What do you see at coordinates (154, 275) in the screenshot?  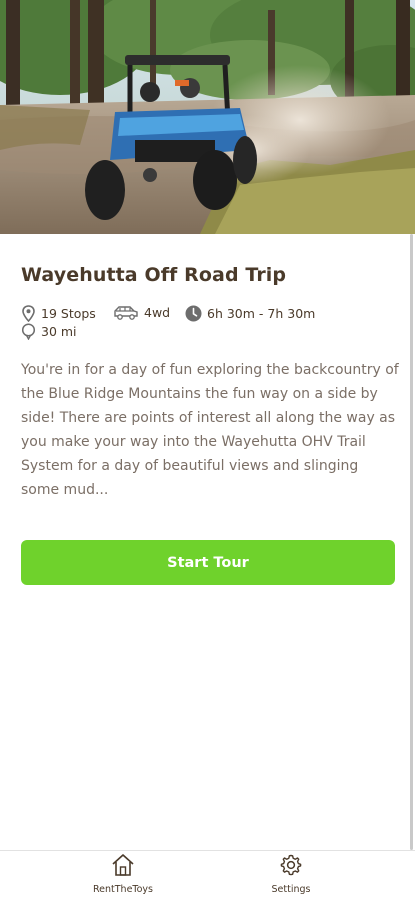 I see `tour-title: Wayehutta Off Road Trip` at bounding box center [154, 275].